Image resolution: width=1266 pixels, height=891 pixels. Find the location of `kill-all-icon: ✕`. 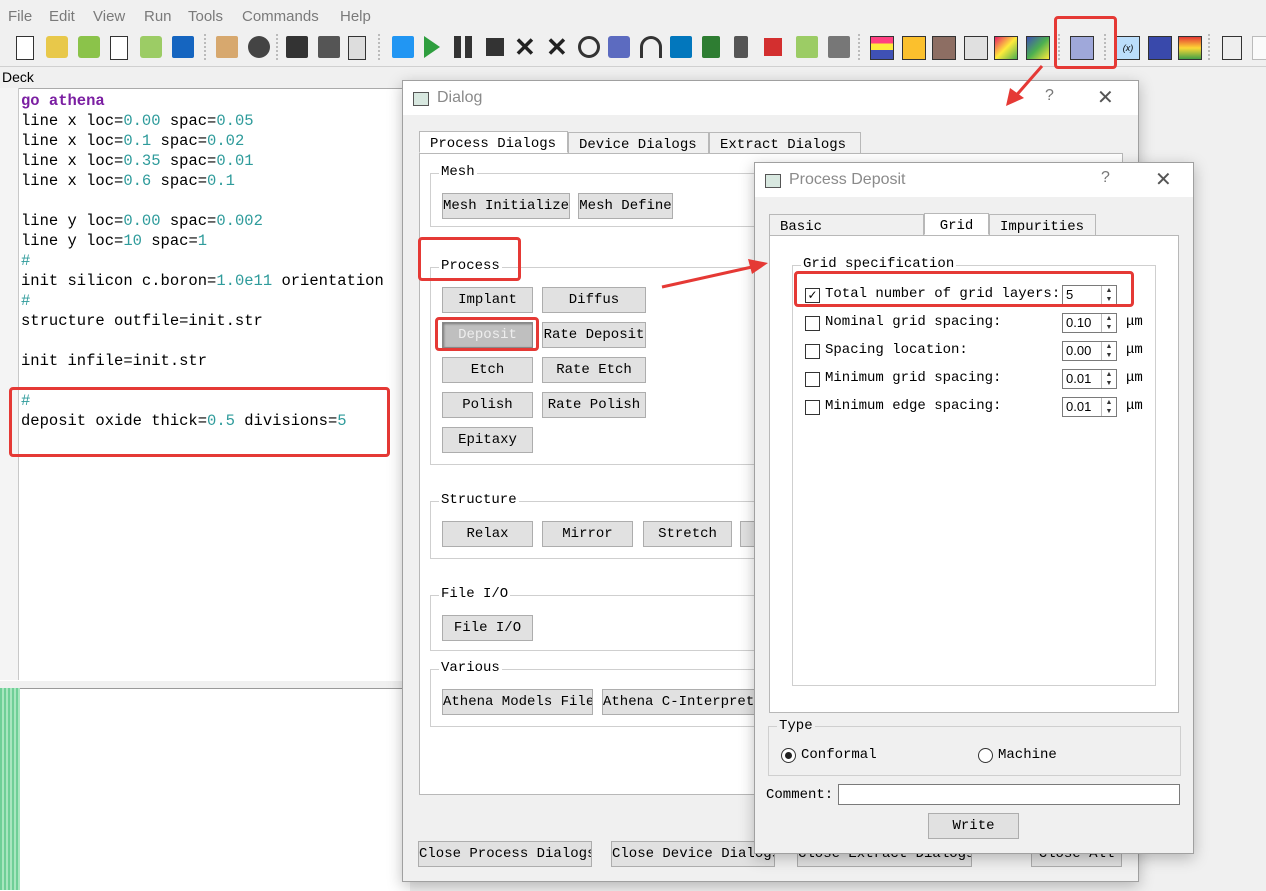

kill-all-icon: ✕ is located at coordinates (557, 47).